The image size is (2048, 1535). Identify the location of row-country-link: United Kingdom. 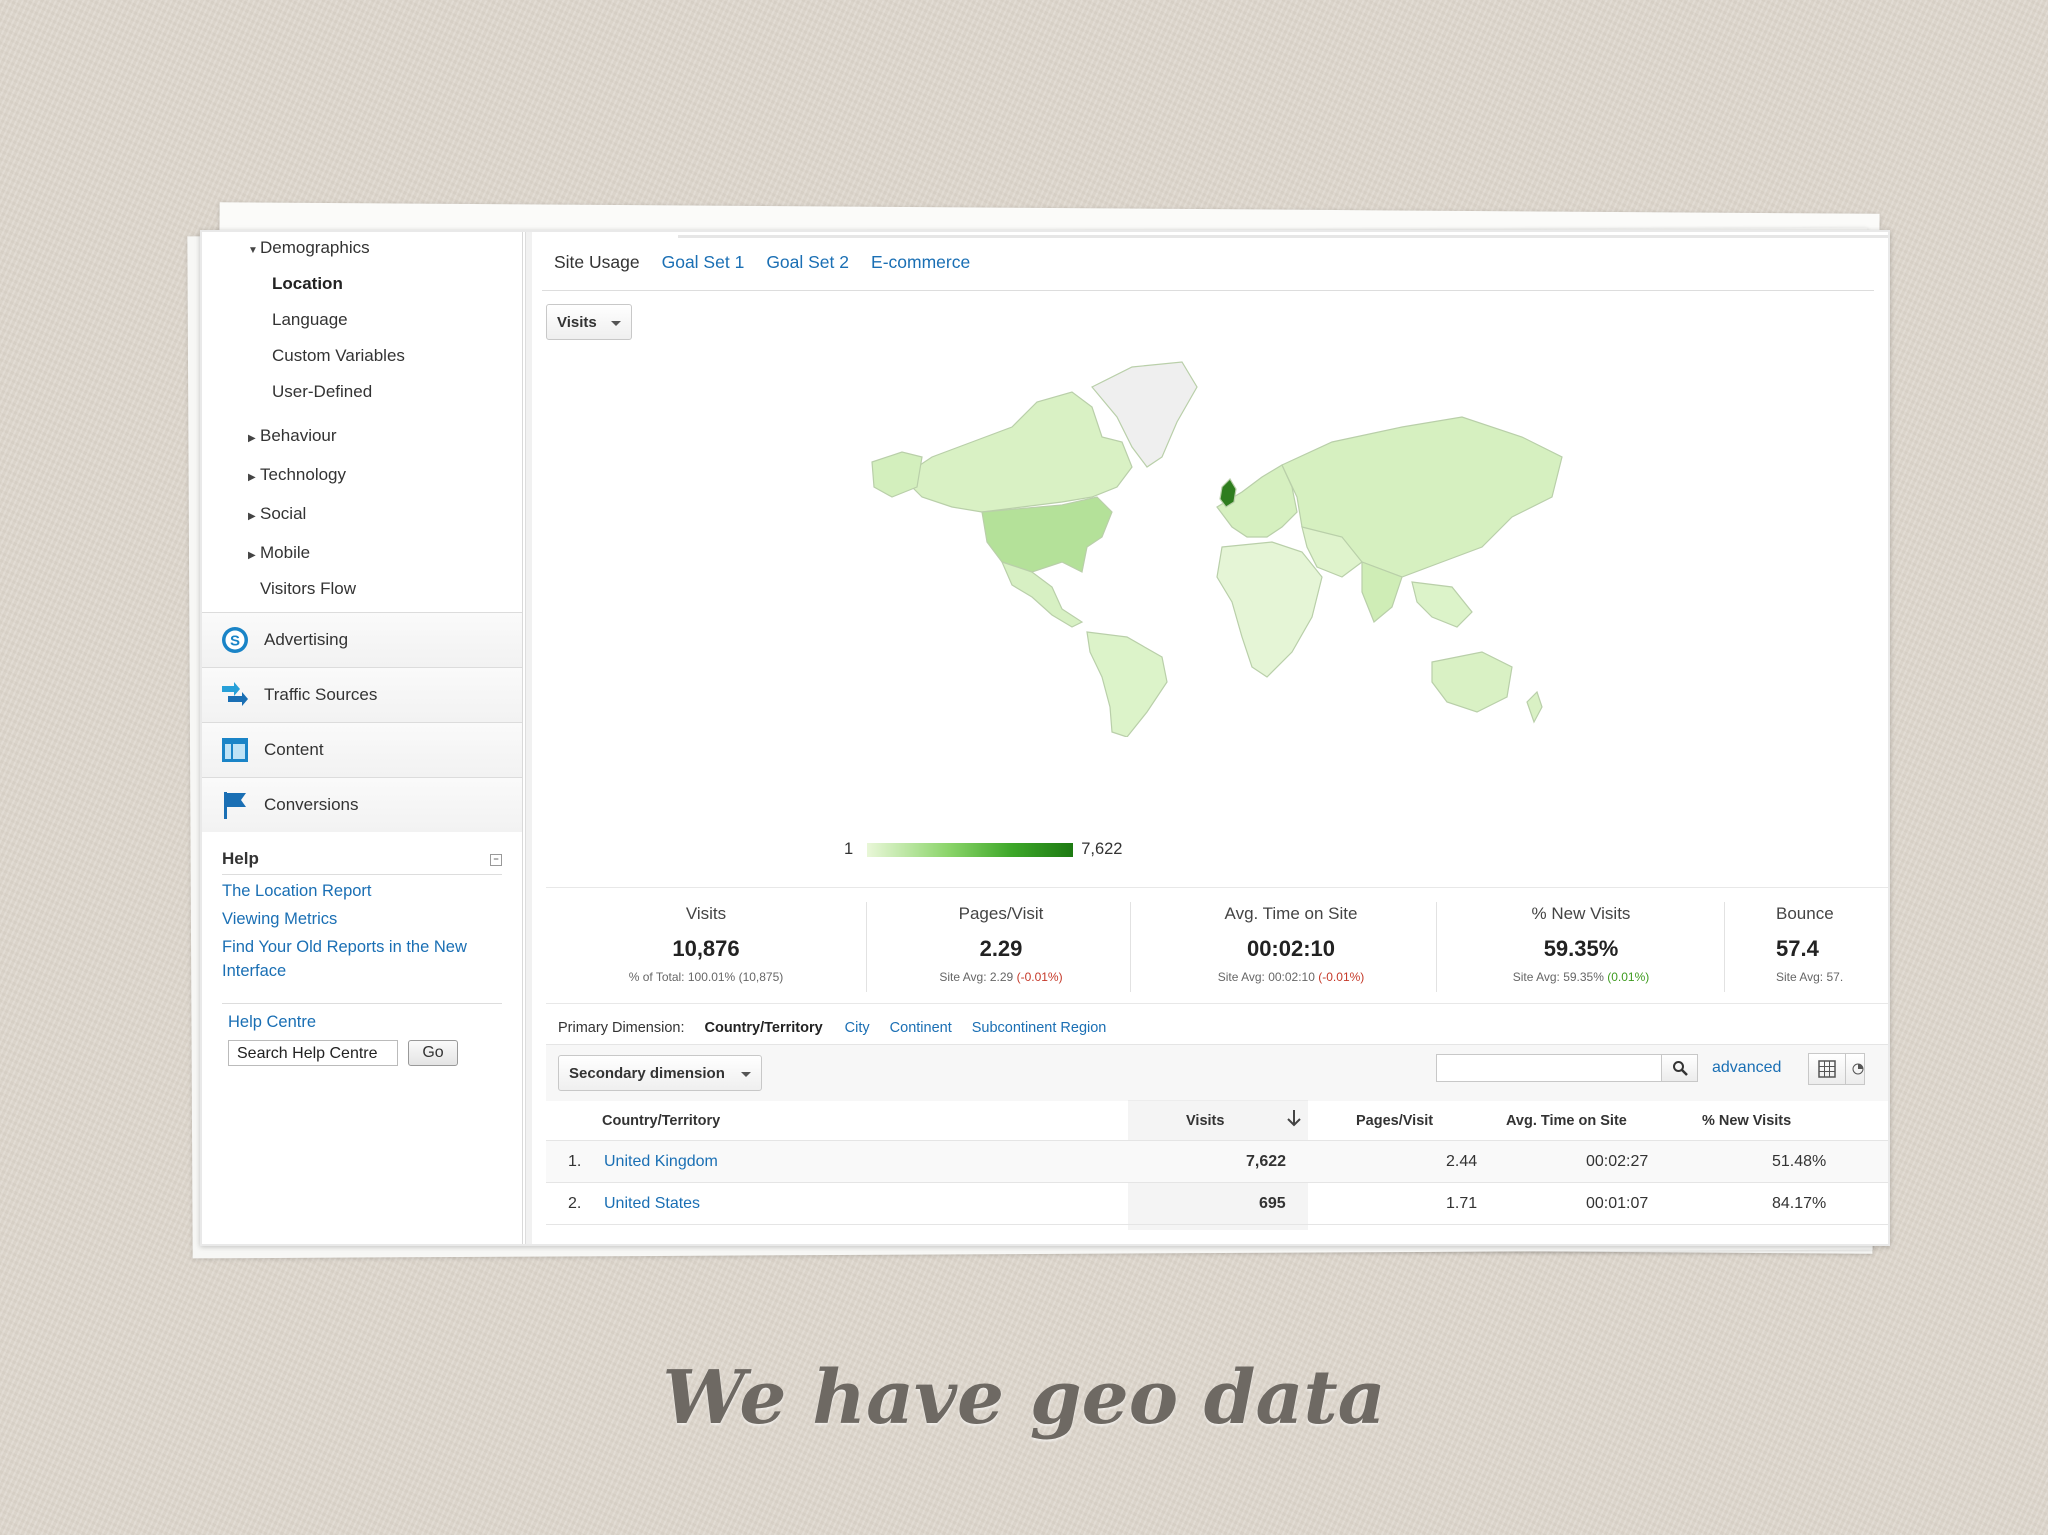
(661, 1162).